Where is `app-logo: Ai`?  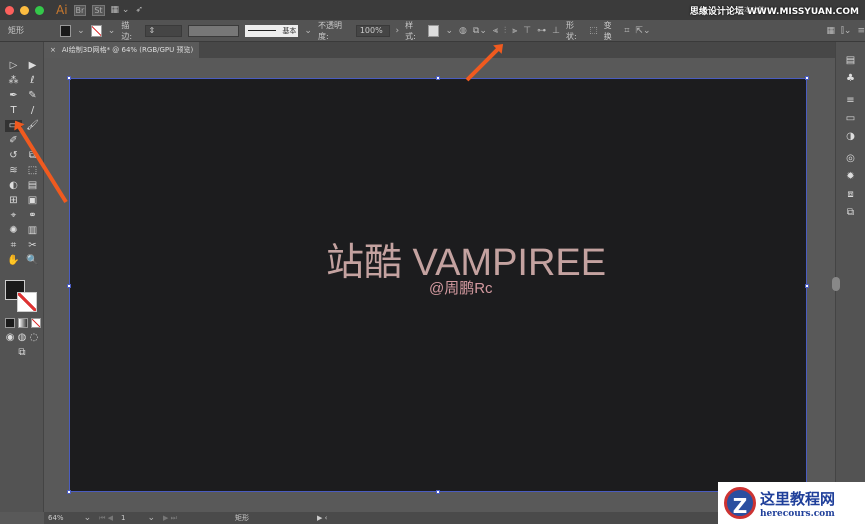
app-logo: Ai is located at coordinates (62, 10).